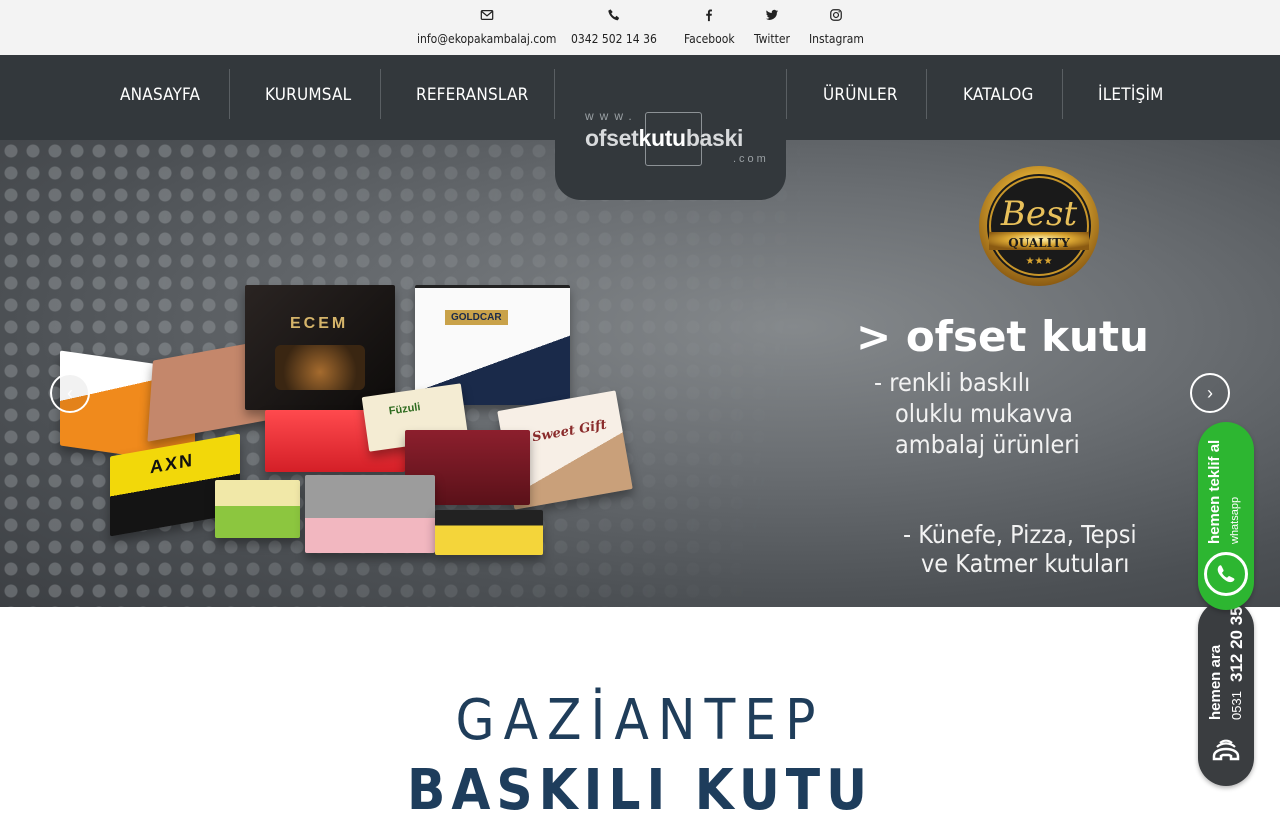  I want to click on logo-www: www., so click(611, 116).